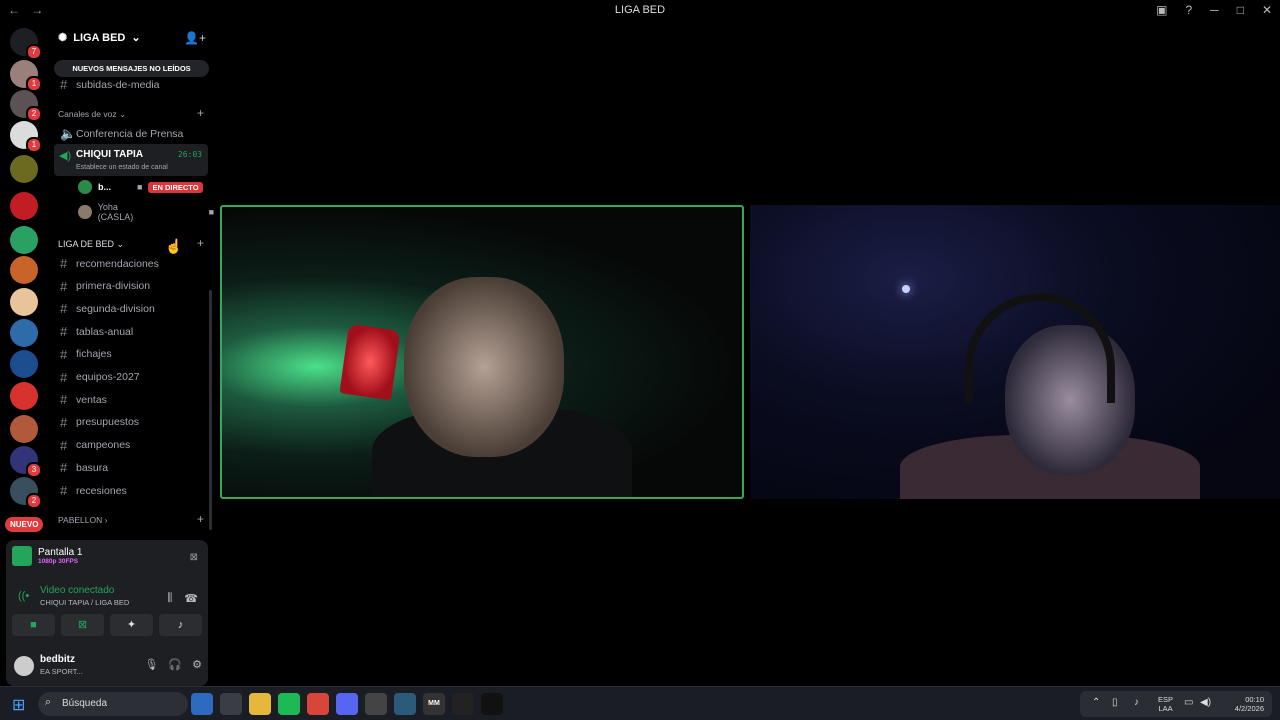  What do you see at coordinates (1214, 10) in the screenshot?
I see `minimize-button: ─` at bounding box center [1214, 10].